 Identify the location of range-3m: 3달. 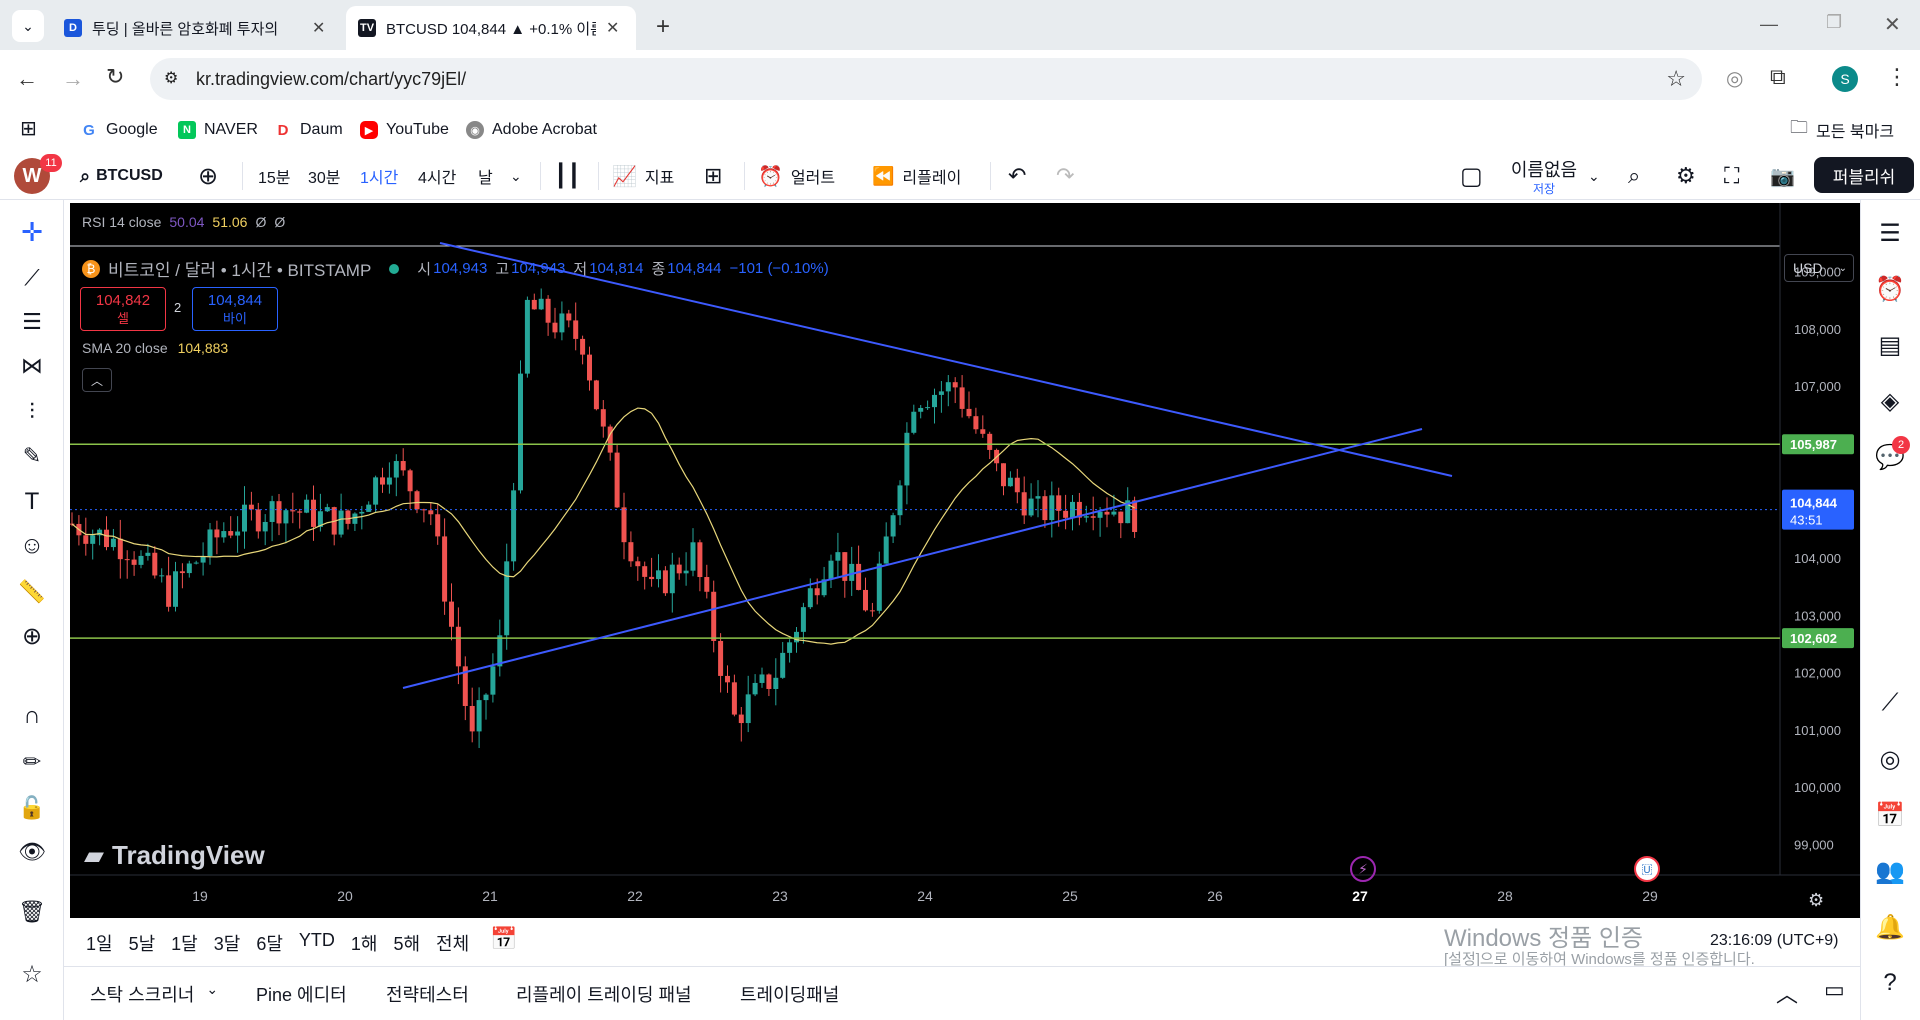
(227, 943).